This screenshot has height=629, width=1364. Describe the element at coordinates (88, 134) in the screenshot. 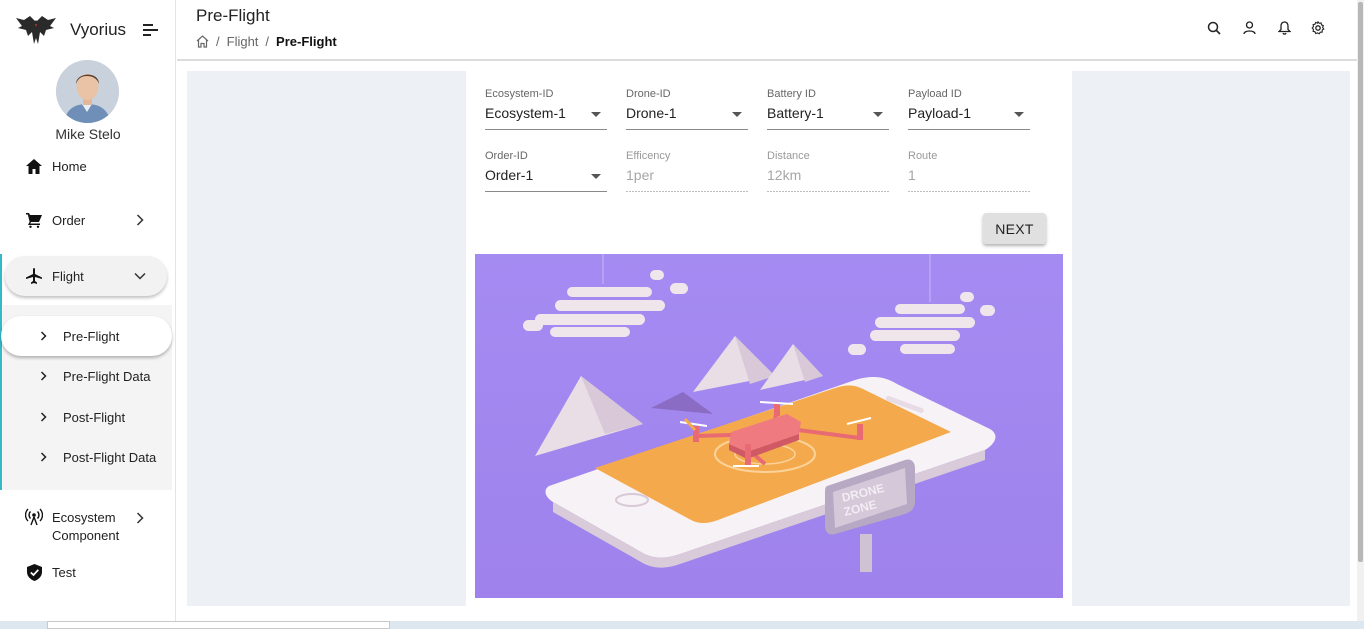

I see `user-name: Mike Stelo` at that location.